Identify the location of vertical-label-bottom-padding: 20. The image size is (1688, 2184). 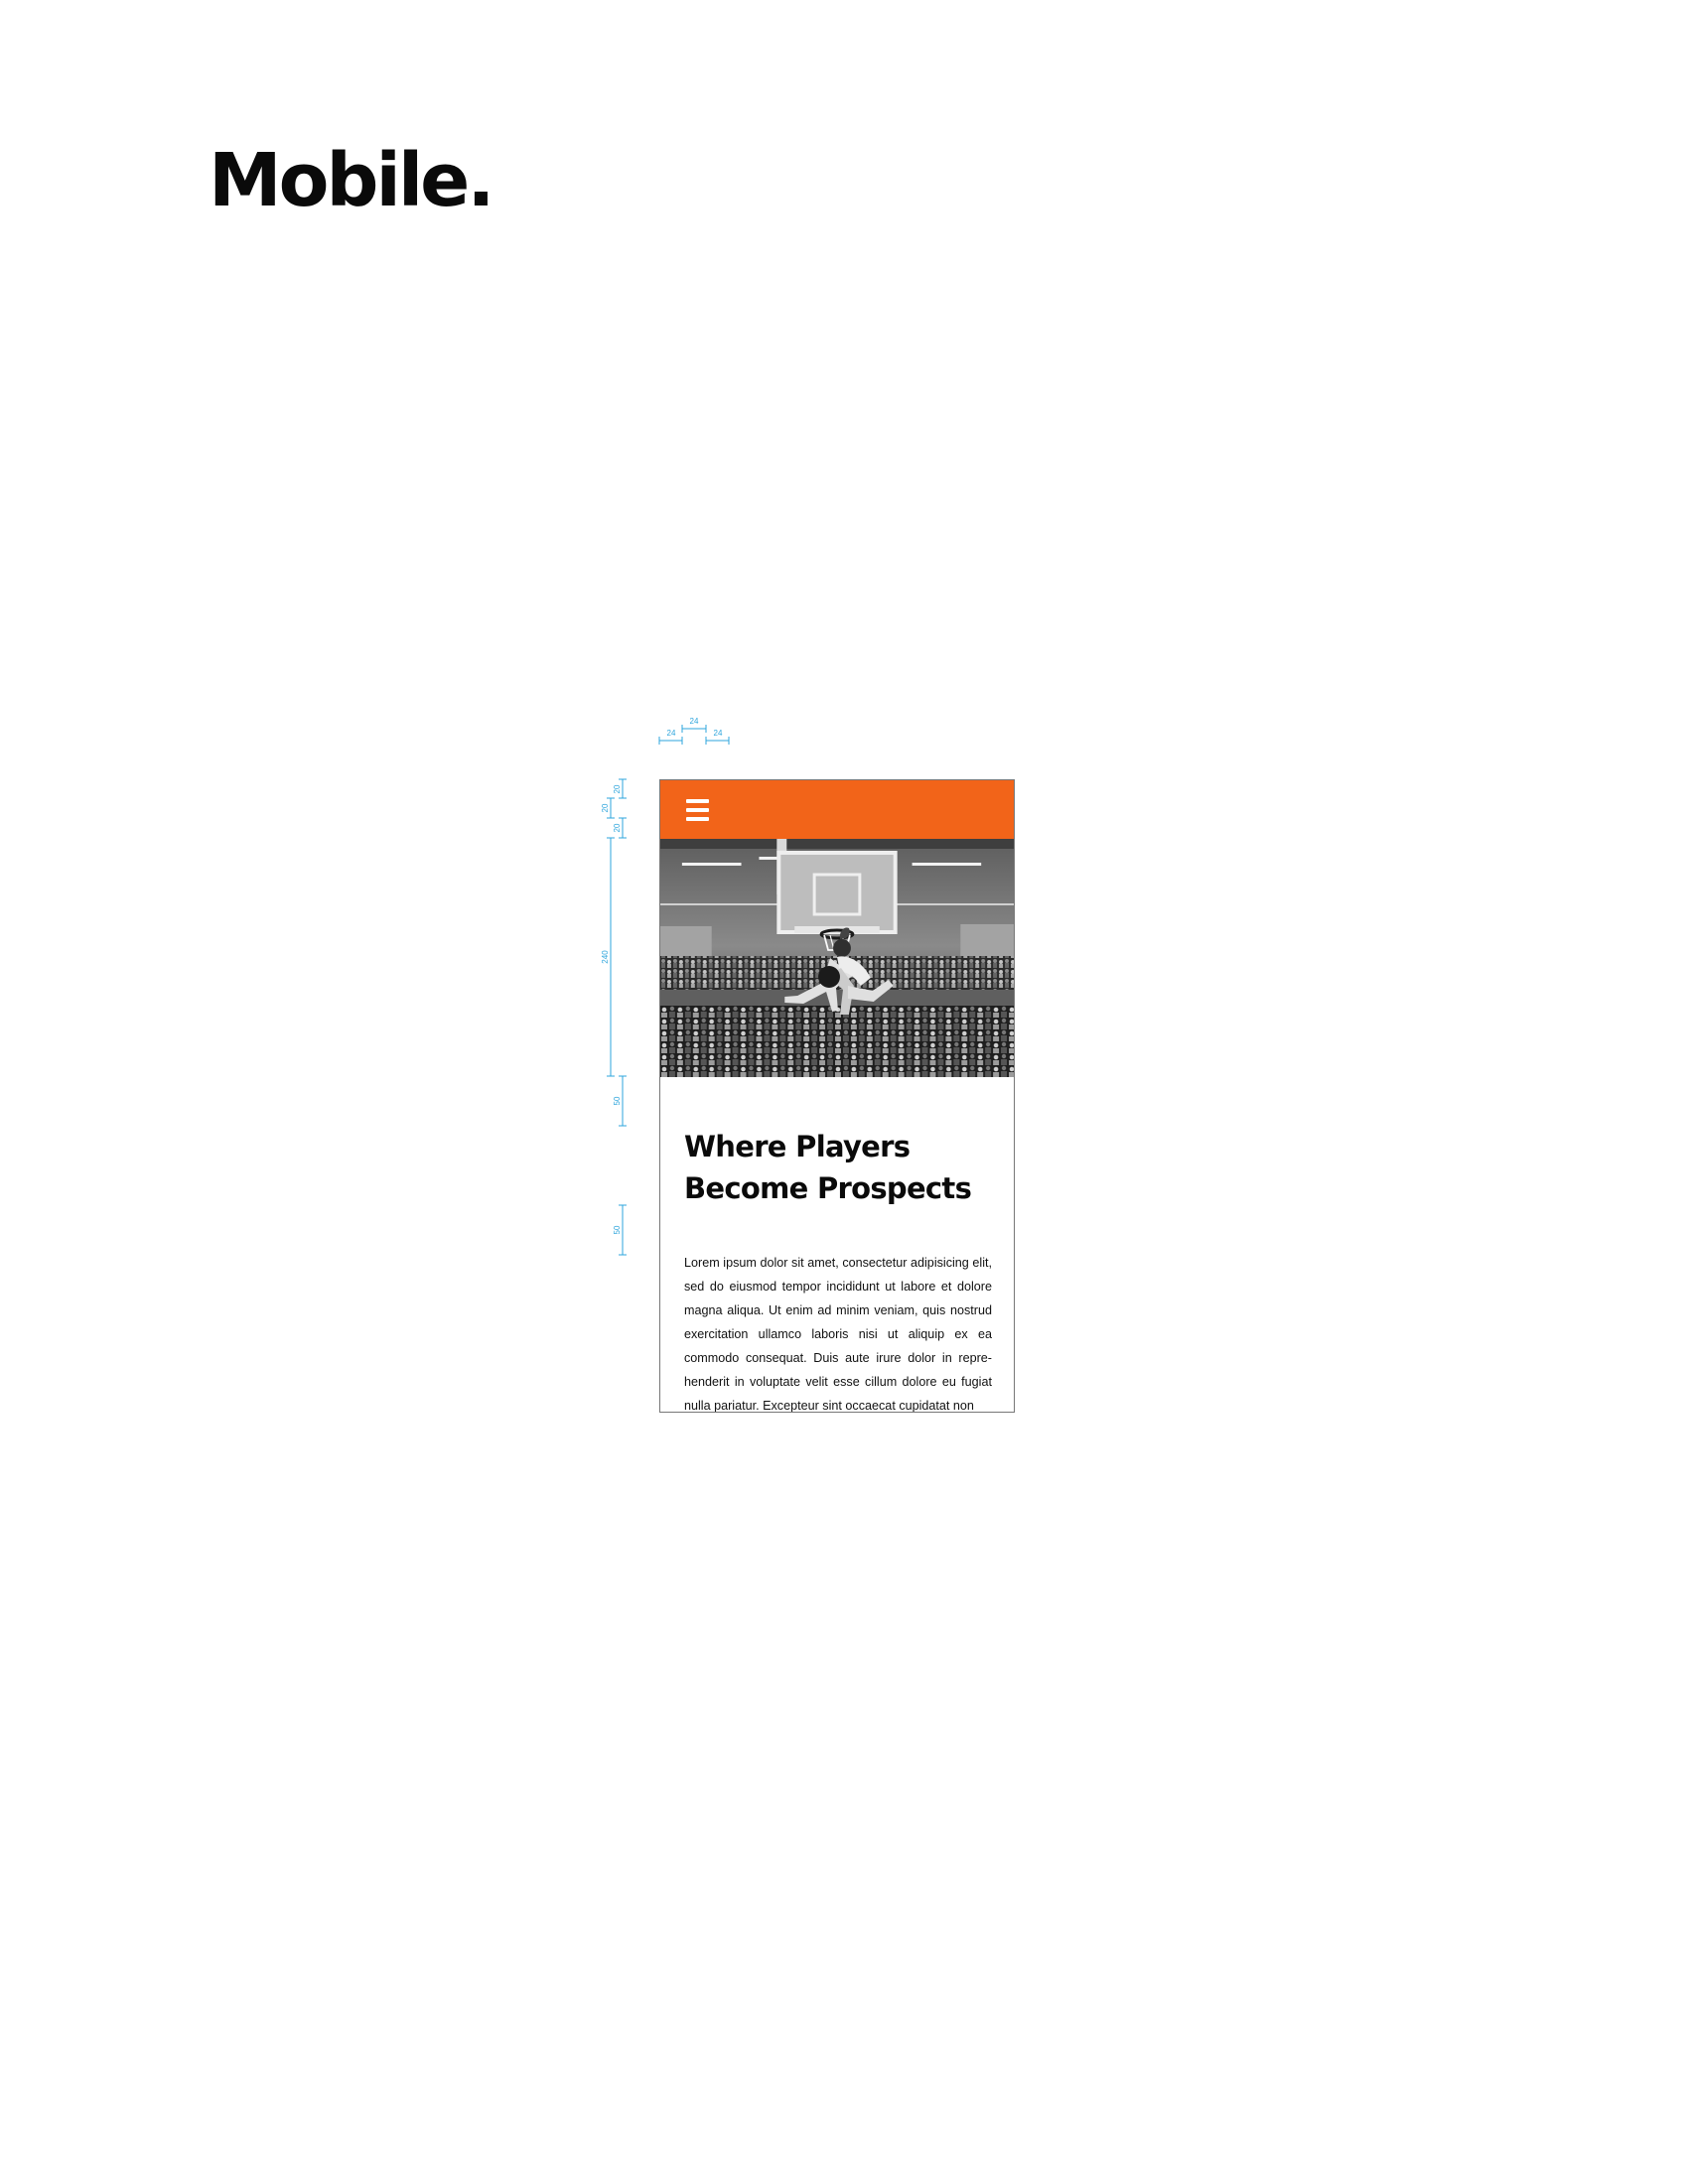
(617, 827).